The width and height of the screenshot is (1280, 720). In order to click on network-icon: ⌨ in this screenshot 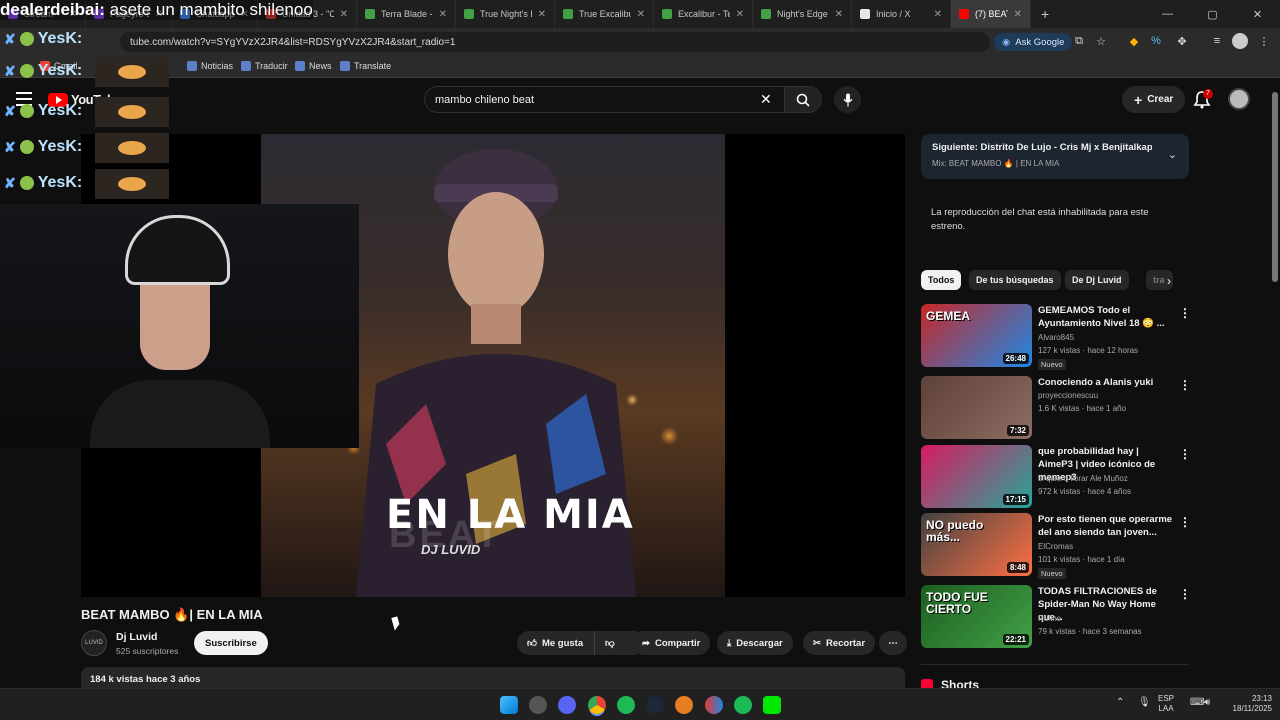, I will do `click(1197, 703)`.